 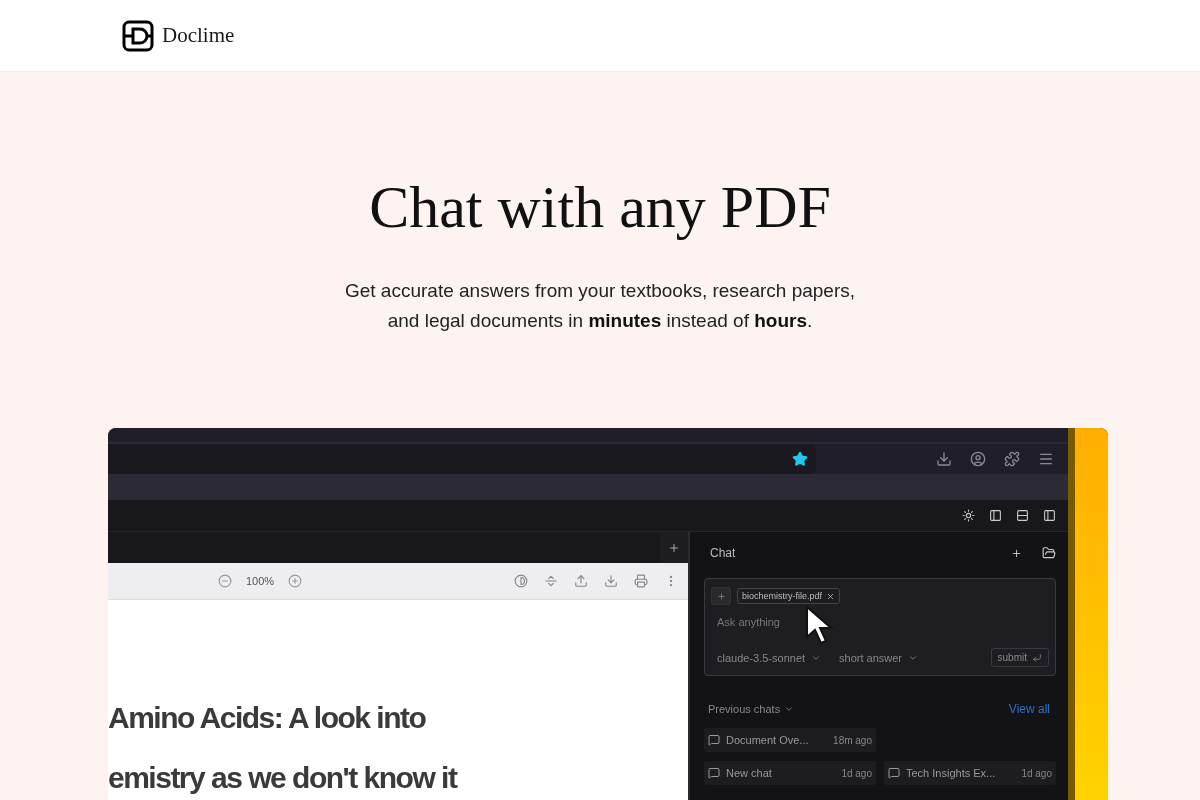 What do you see at coordinates (551, 581) in the screenshot?
I see `split-icon` at bounding box center [551, 581].